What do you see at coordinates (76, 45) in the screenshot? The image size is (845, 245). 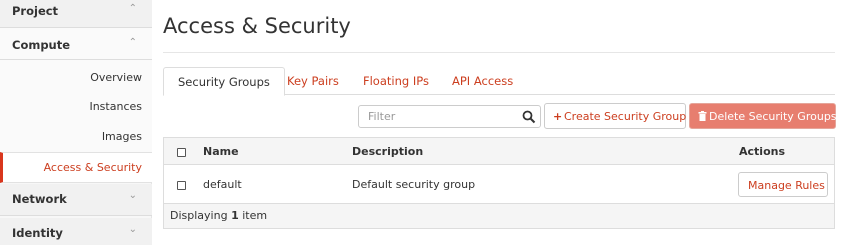 I see `sidebar-section-compute: Compute ⌃` at bounding box center [76, 45].